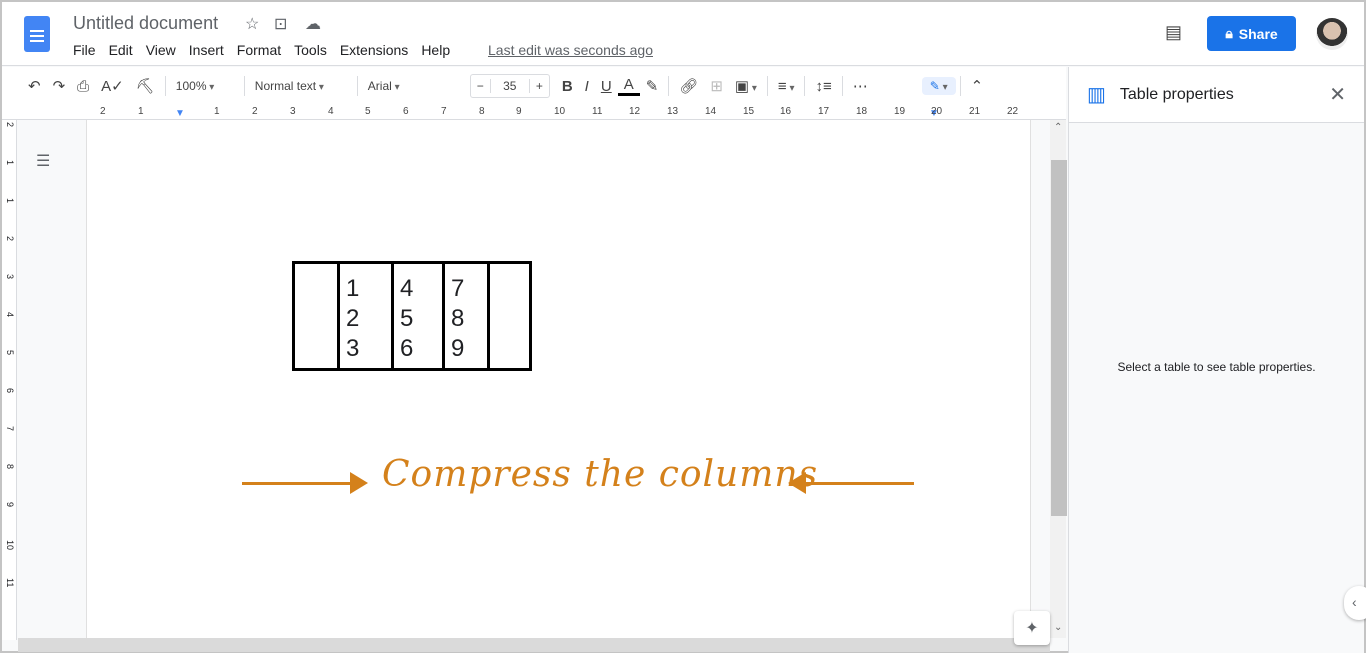 The width and height of the screenshot is (1366, 653). Describe the element at coordinates (1173, 32) in the screenshot. I see `comments-icon: ▤` at that location.